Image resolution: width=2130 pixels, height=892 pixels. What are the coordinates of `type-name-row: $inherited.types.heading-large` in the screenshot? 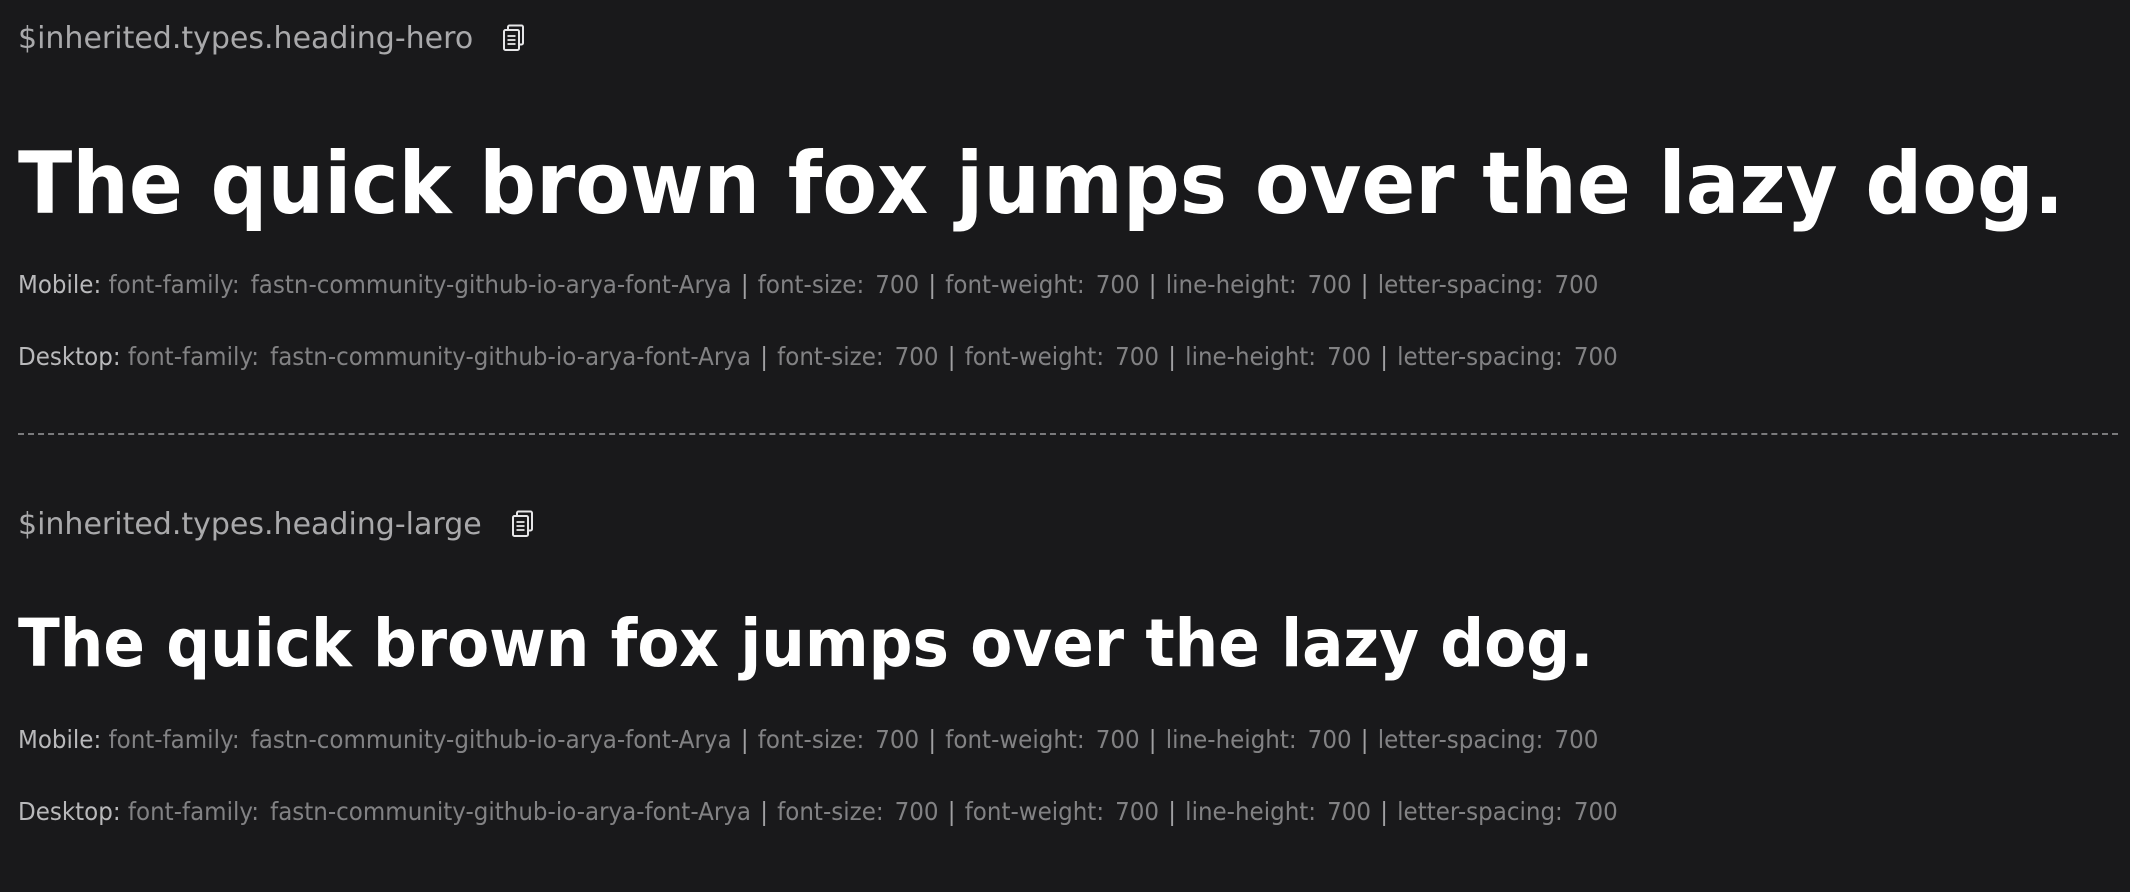 It's located at (1068, 524).